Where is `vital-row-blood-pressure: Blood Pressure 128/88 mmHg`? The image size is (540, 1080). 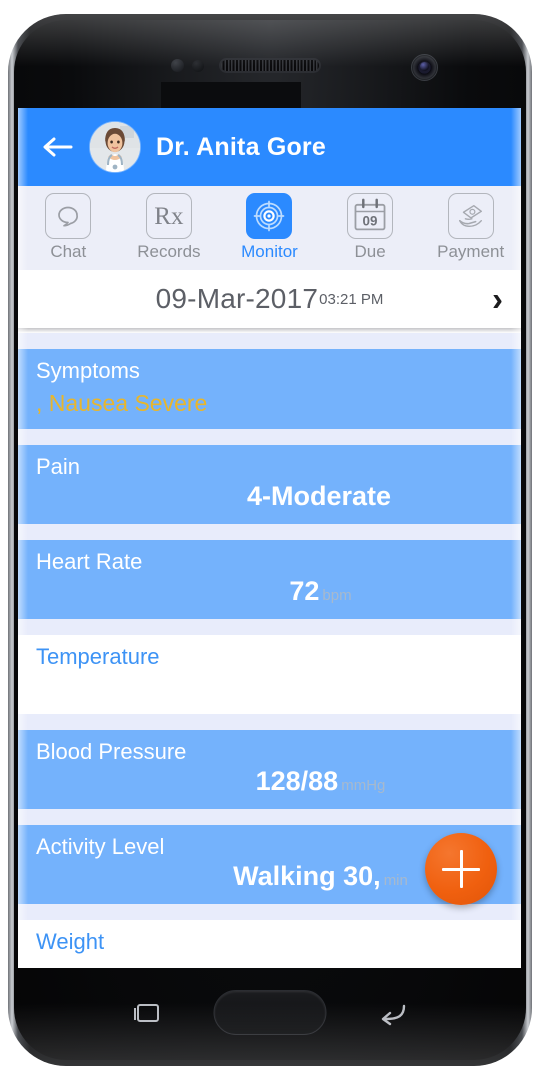 vital-row-blood-pressure: Blood Pressure 128/88 mmHg is located at coordinates (269, 769).